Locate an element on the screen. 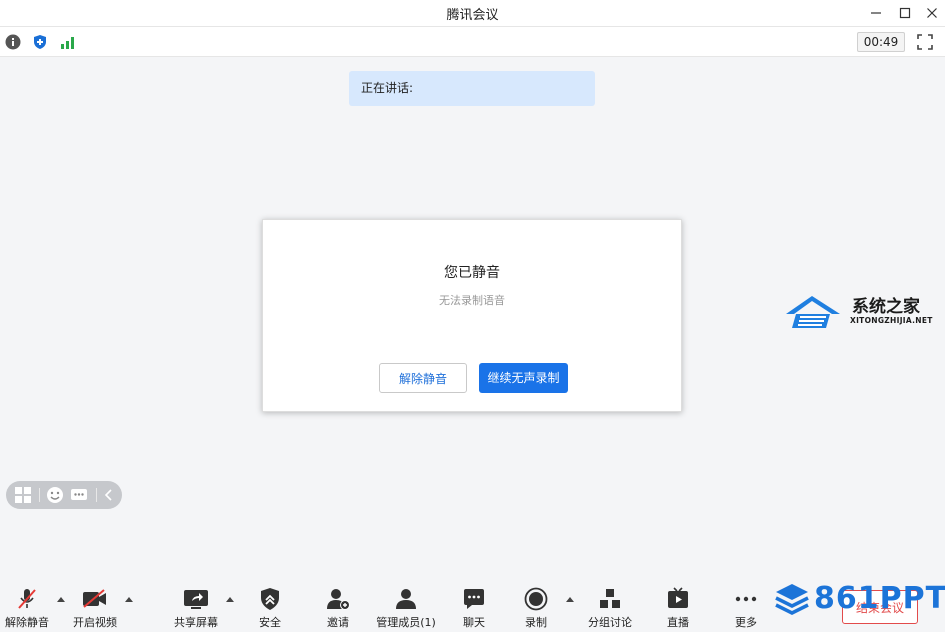  close-icon is located at coordinates (932, 13).